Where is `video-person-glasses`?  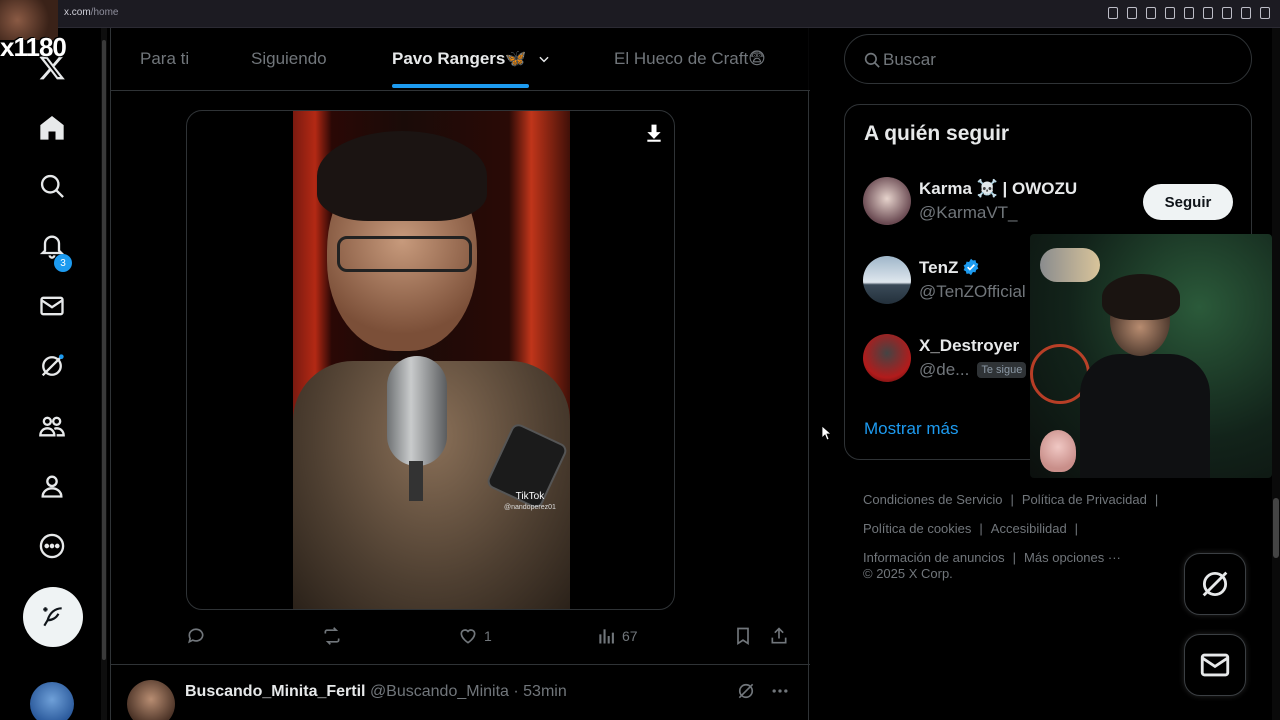 video-person-glasses is located at coordinates (404, 254).